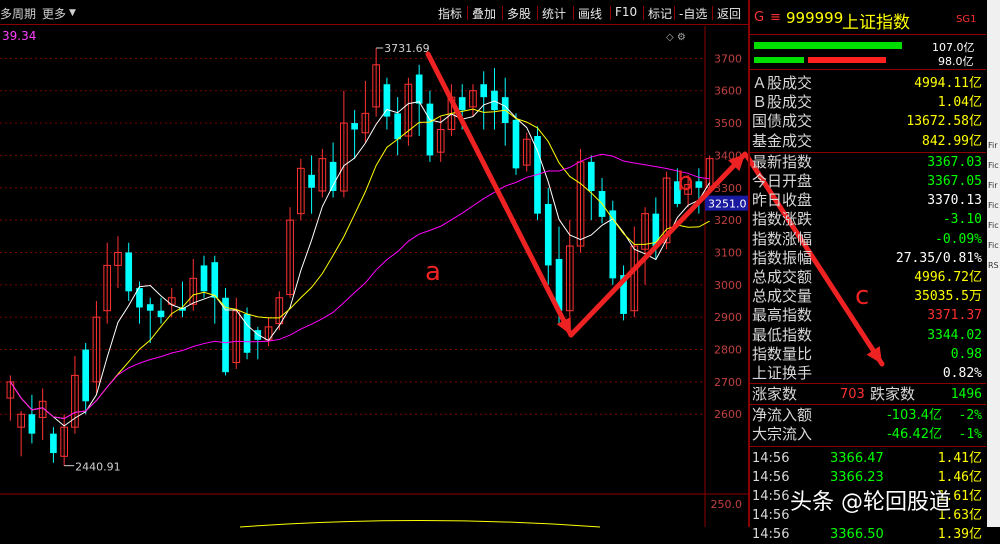  I want to click on quote-row: 总成交额 4996.72亿, so click(868, 277).